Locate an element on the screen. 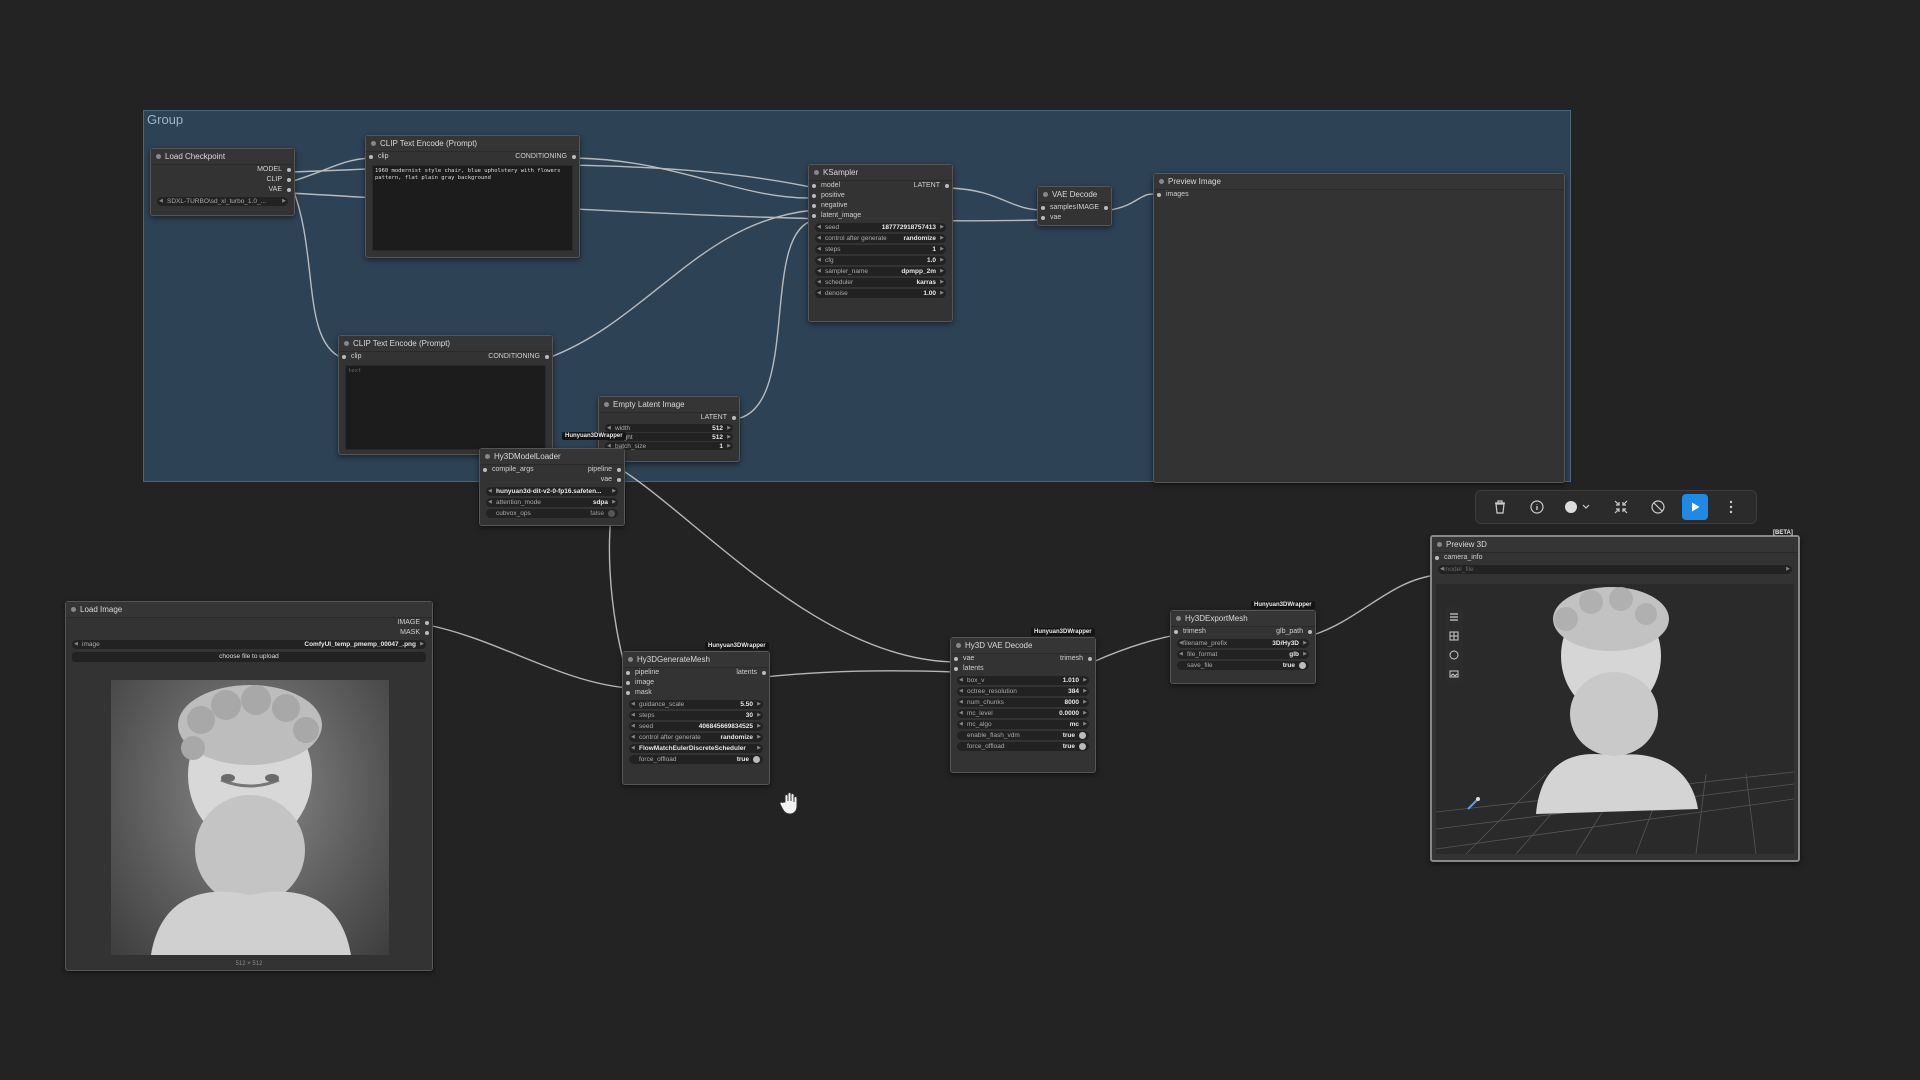  info-icon is located at coordinates (1537, 507).